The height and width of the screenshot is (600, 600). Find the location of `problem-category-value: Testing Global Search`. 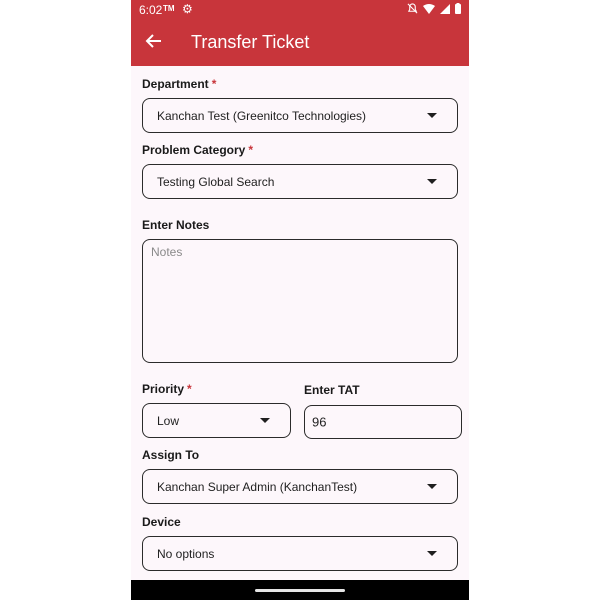

problem-category-value: Testing Global Search is located at coordinates (216, 181).